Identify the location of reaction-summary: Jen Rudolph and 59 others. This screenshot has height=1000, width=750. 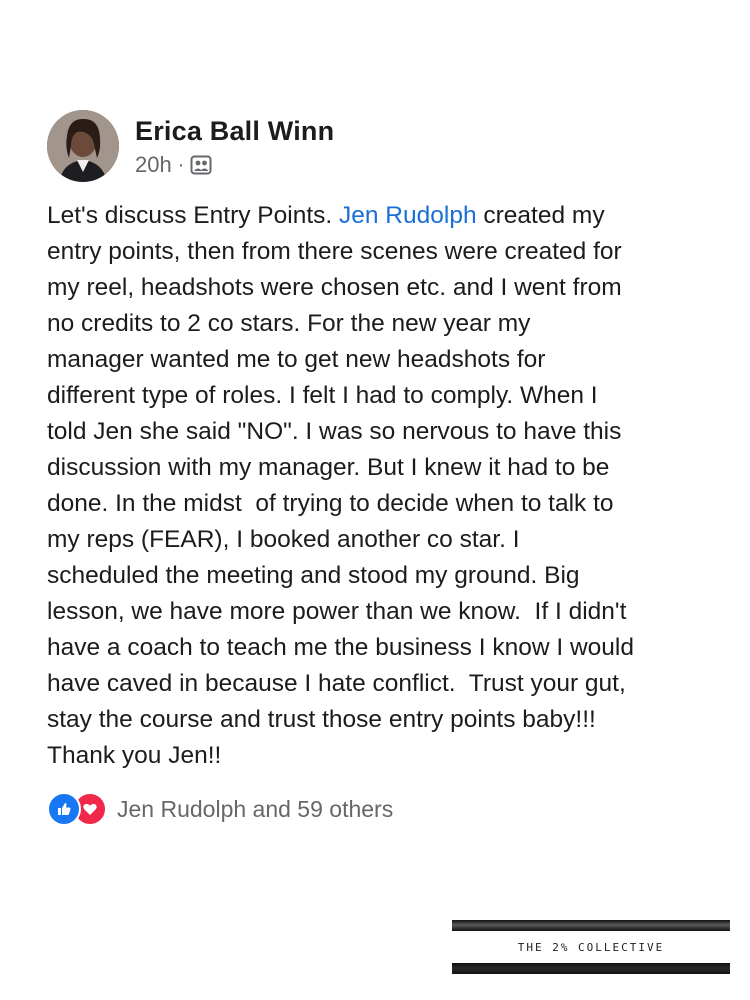
(255, 809).